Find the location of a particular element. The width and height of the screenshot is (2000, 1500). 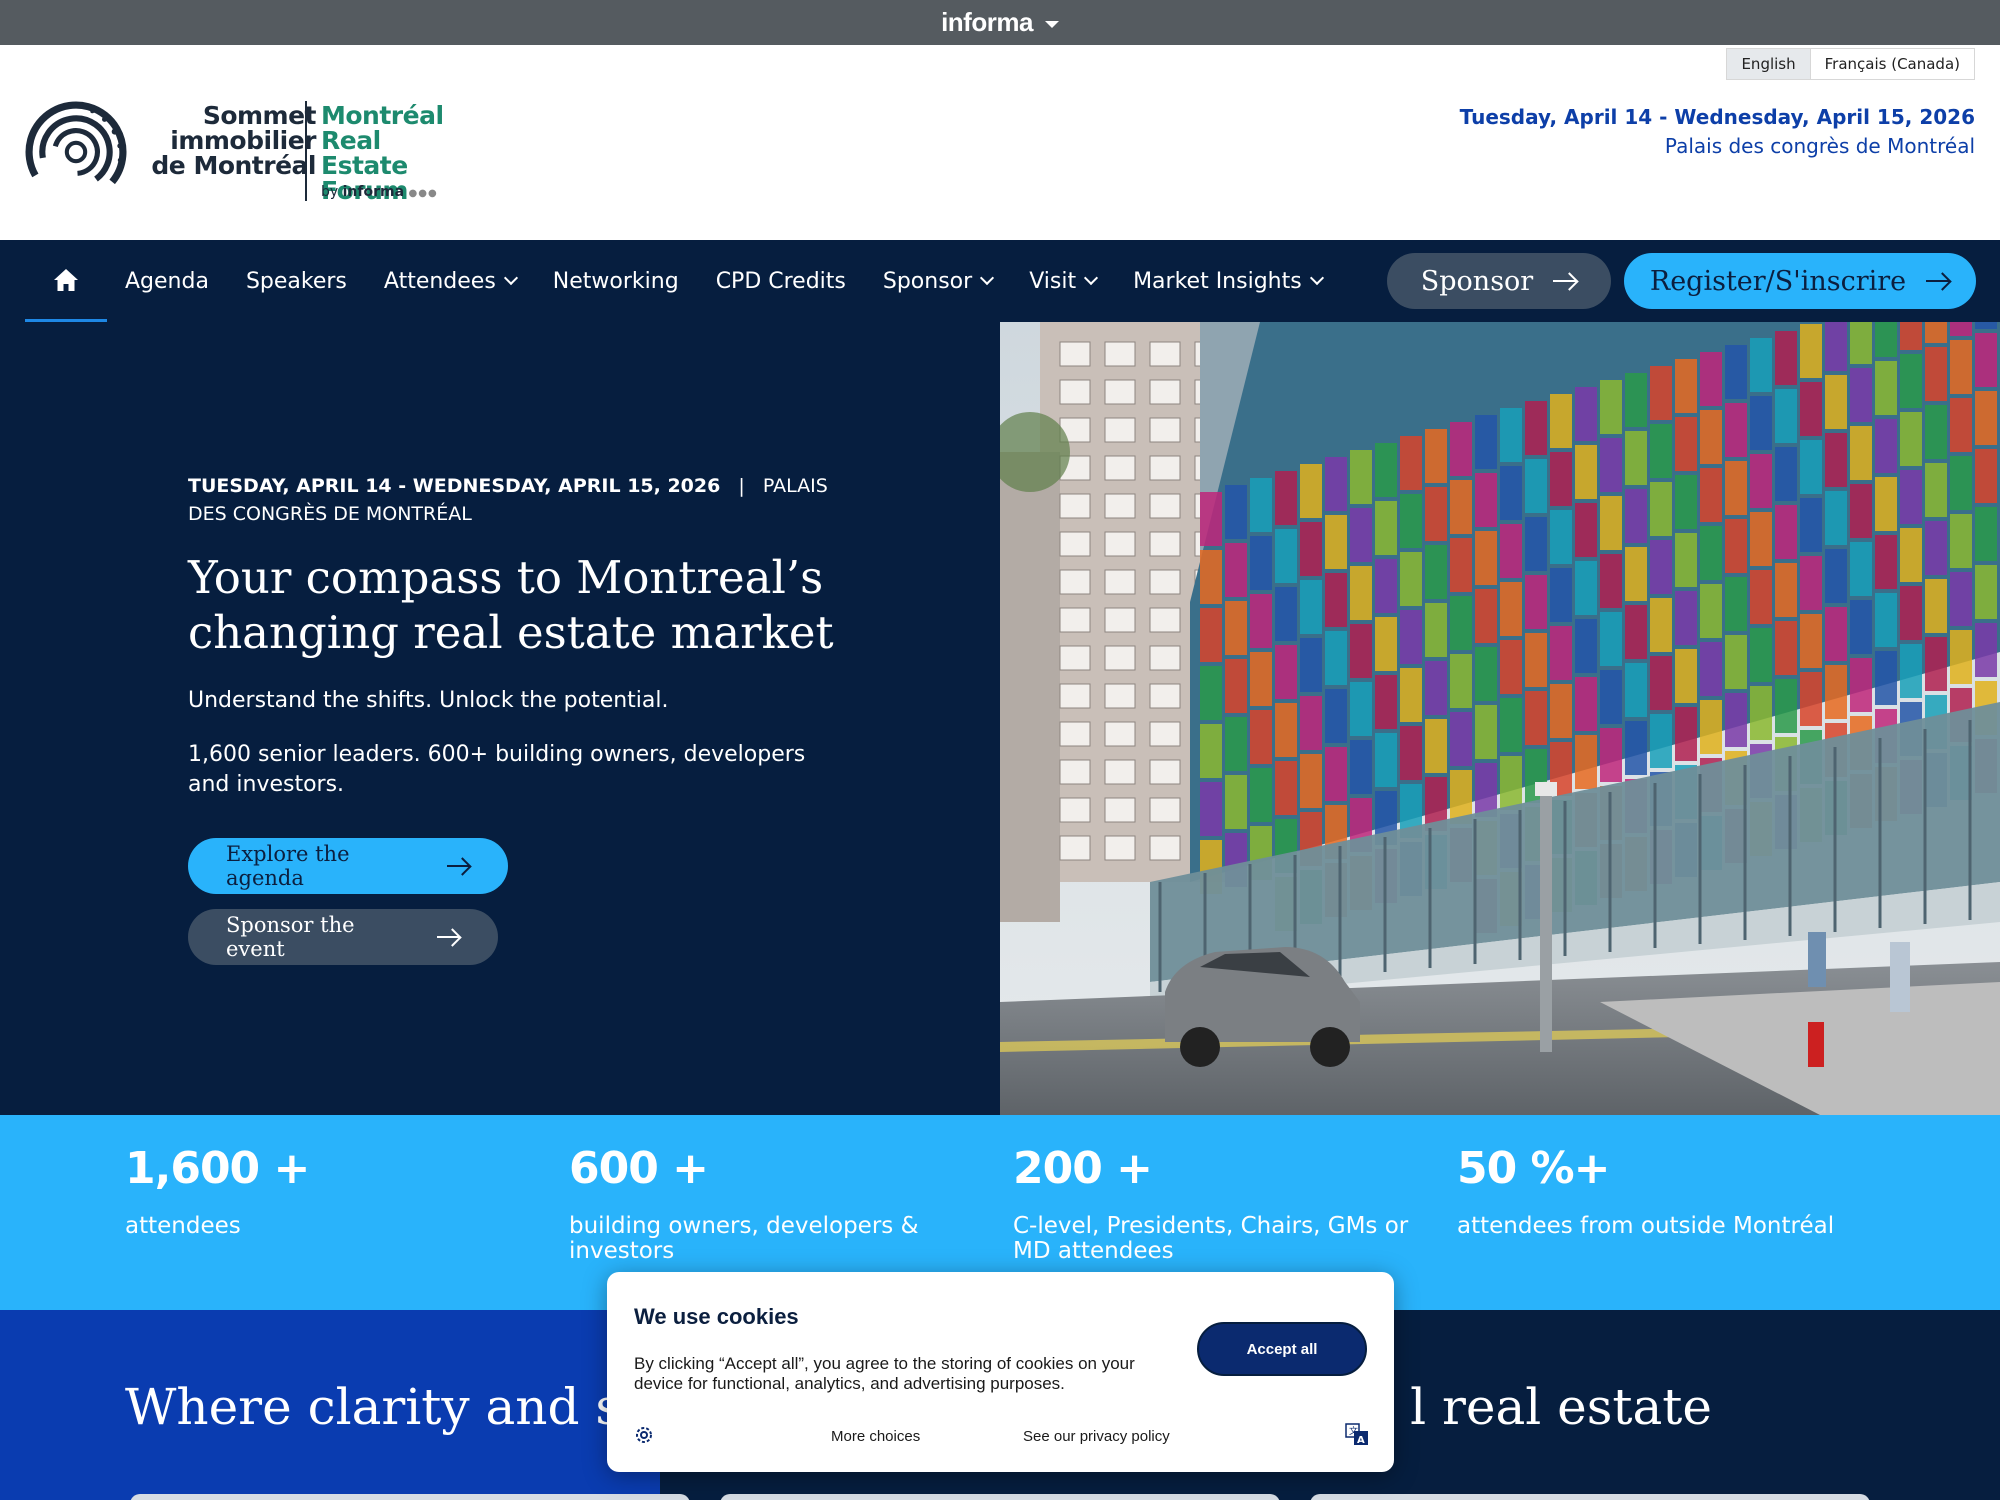

nav-sponsor-button: Sponsor is located at coordinates (1499, 281).